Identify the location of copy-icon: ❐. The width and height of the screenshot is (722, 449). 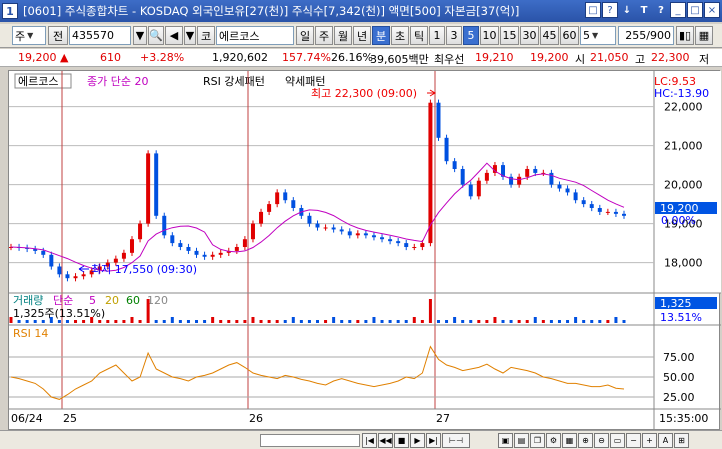
(537, 440).